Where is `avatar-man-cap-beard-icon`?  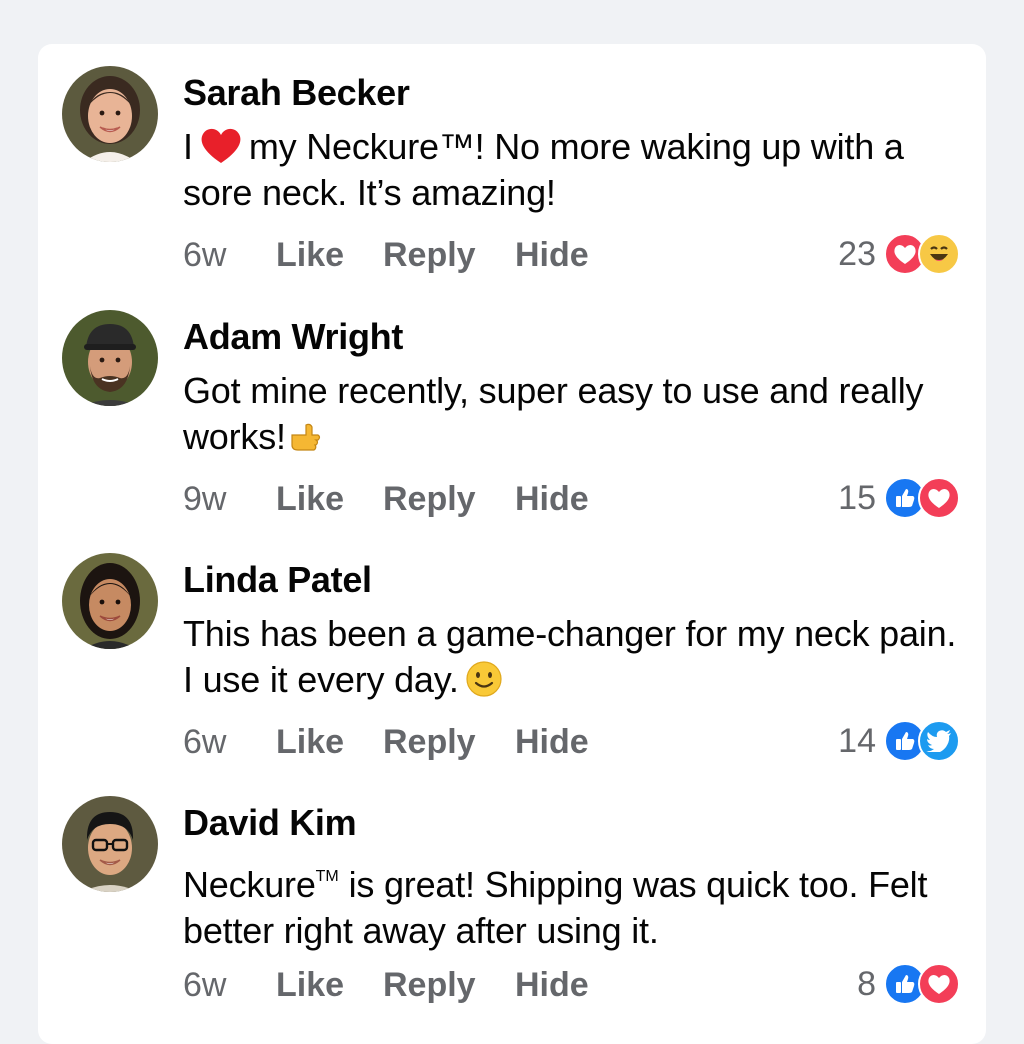
avatar-man-cap-beard-icon is located at coordinates (110, 358).